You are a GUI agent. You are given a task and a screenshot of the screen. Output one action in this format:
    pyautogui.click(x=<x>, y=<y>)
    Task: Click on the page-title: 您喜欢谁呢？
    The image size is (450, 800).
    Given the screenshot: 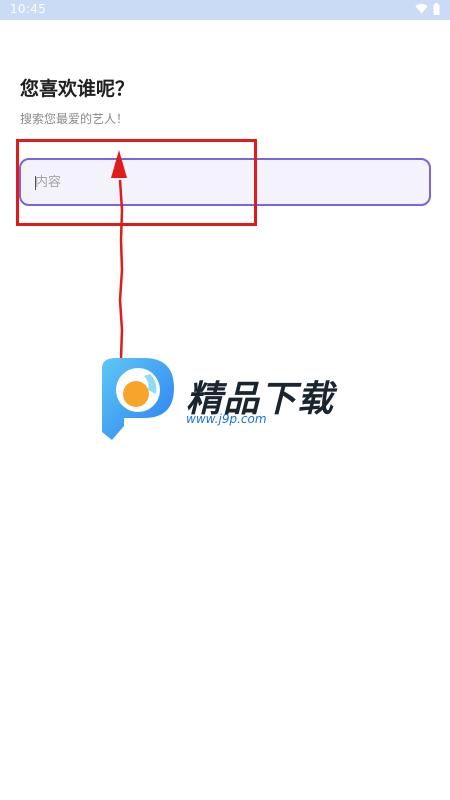 What is the action you would take?
    pyautogui.click(x=77, y=89)
    